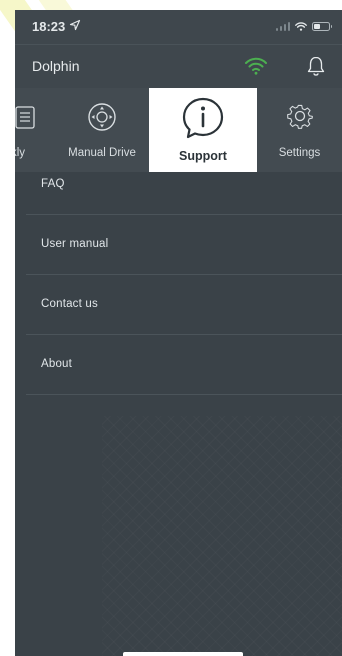  What do you see at coordinates (282, 26) in the screenshot?
I see `cell-signal-icon` at bounding box center [282, 26].